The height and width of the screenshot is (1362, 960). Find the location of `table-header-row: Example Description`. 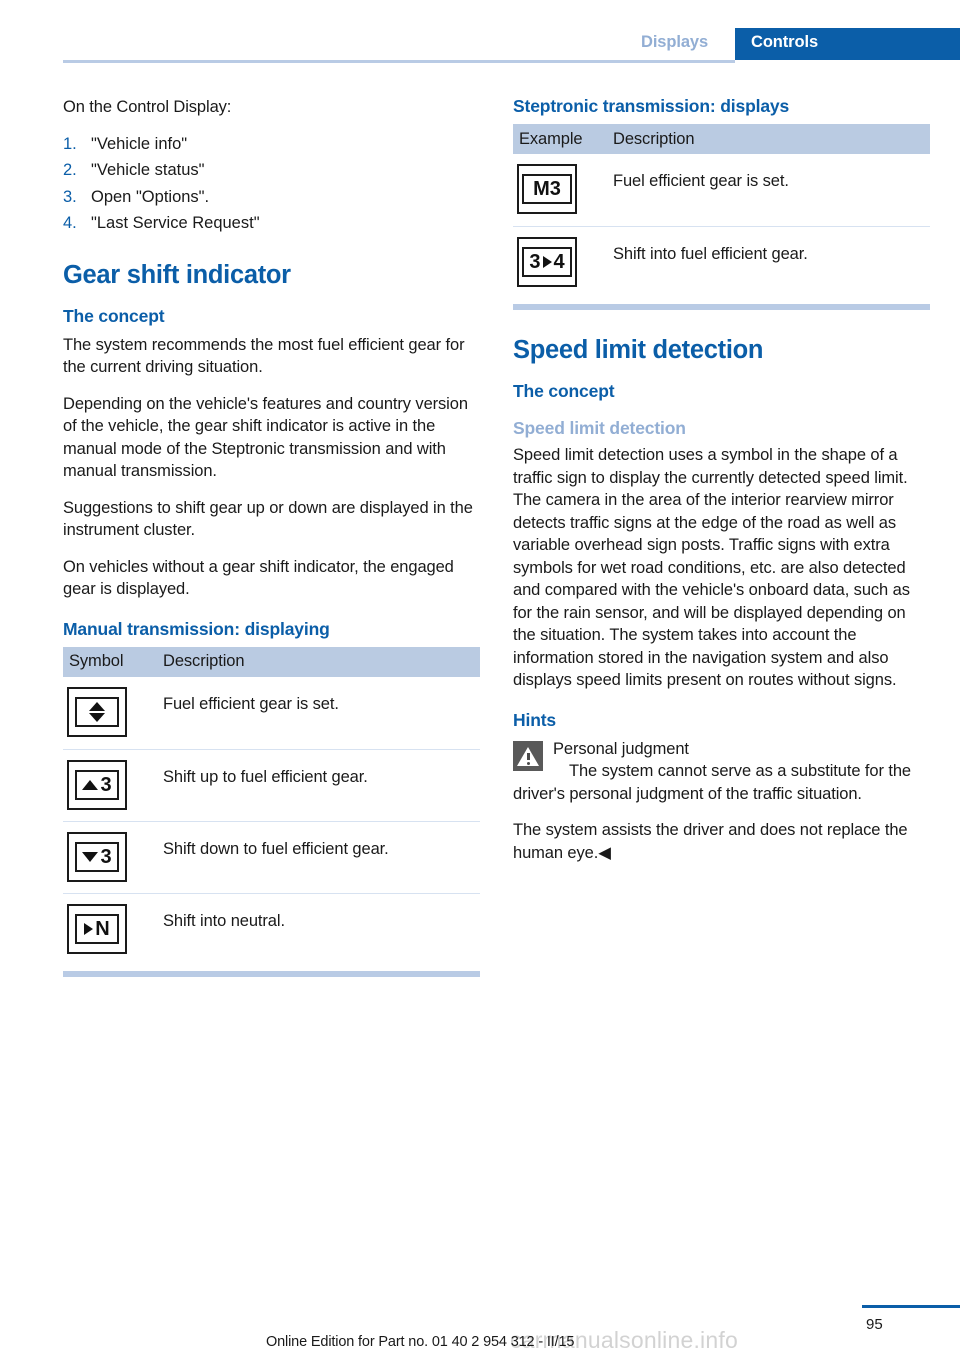

table-header-row: Example Description is located at coordinates (721, 139).